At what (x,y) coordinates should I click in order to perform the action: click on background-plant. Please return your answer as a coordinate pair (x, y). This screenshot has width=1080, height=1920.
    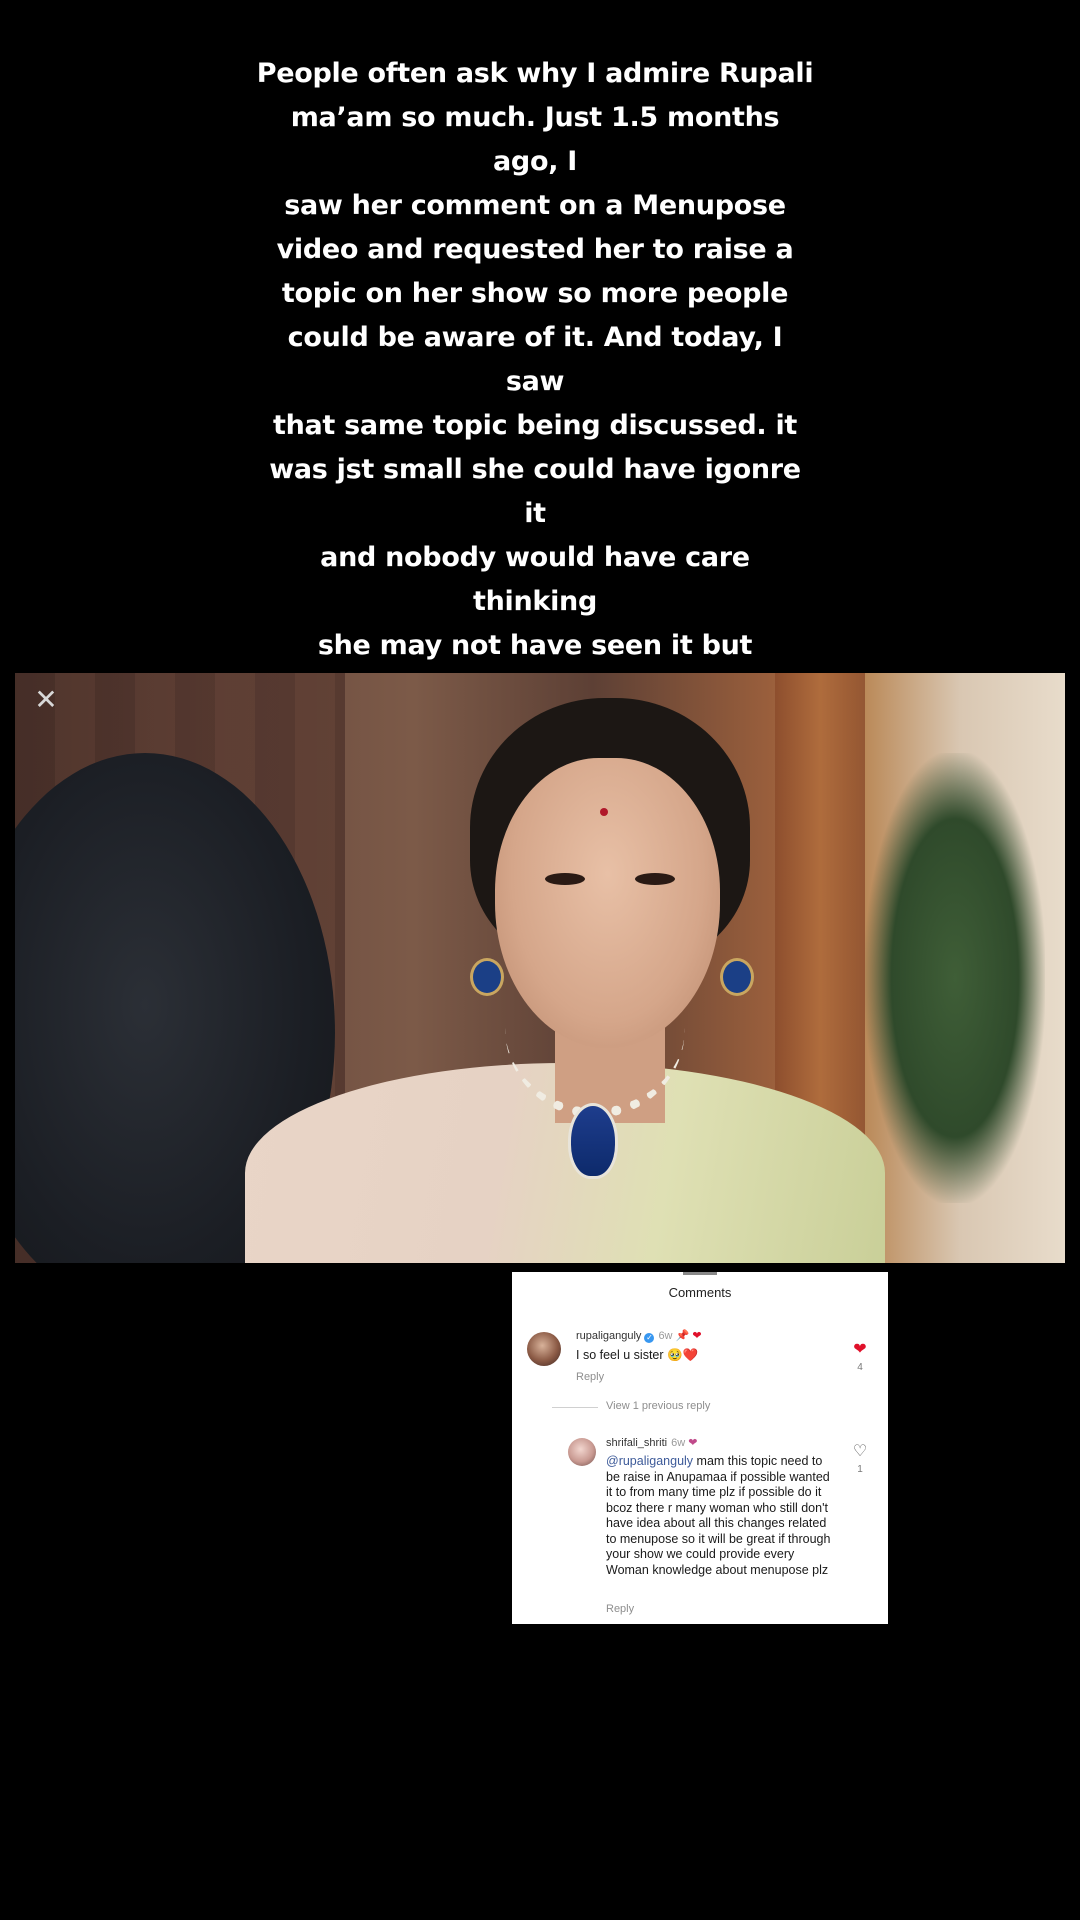
    Looking at the image, I should click on (955, 978).